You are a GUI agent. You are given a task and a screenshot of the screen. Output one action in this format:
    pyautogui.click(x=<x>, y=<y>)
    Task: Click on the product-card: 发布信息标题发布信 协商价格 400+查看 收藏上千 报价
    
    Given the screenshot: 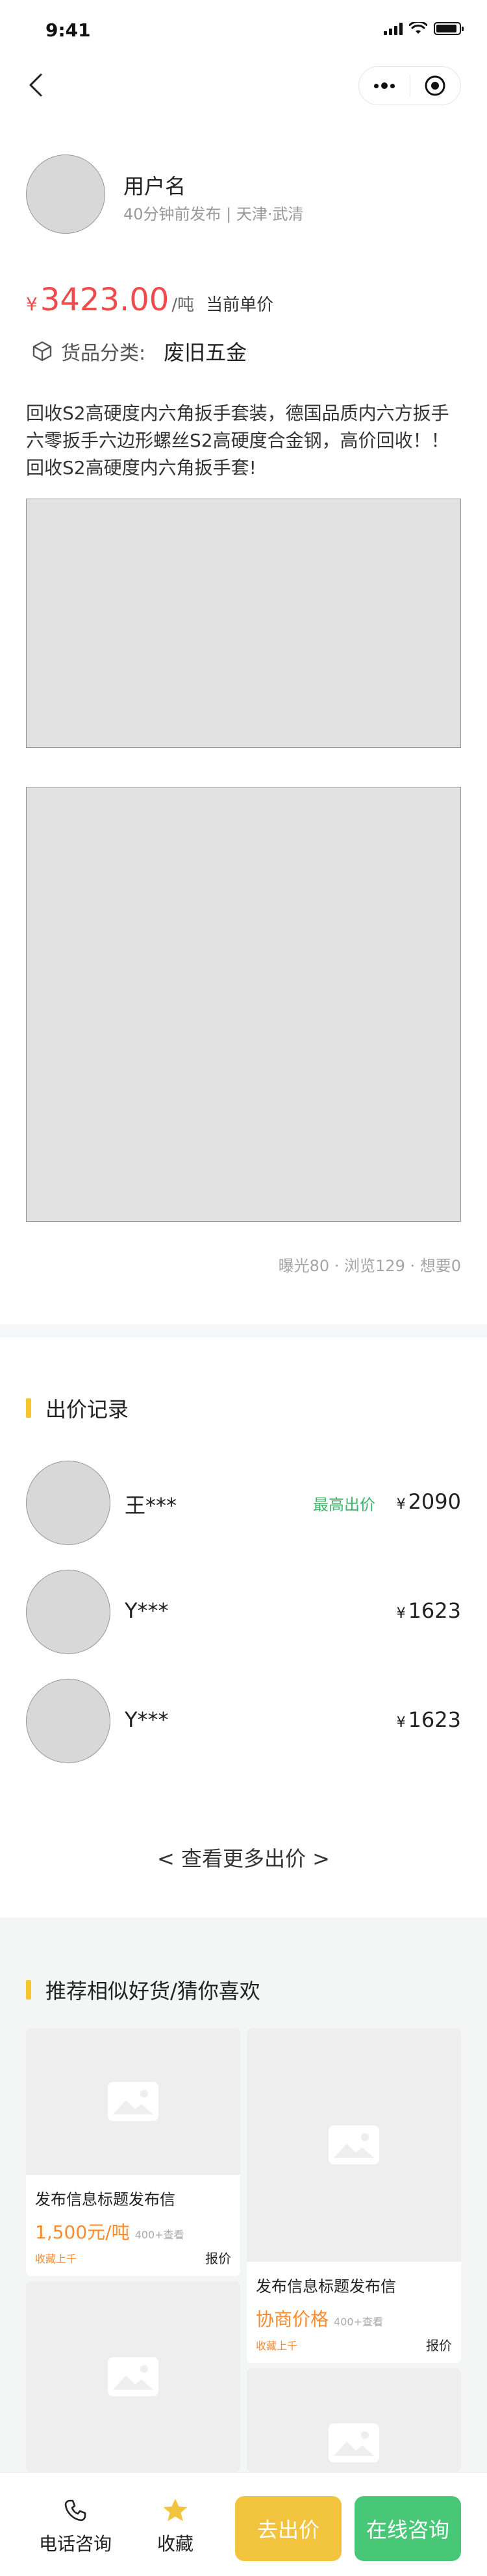 What is the action you would take?
    pyautogui.click(x=354, y=2195)
    